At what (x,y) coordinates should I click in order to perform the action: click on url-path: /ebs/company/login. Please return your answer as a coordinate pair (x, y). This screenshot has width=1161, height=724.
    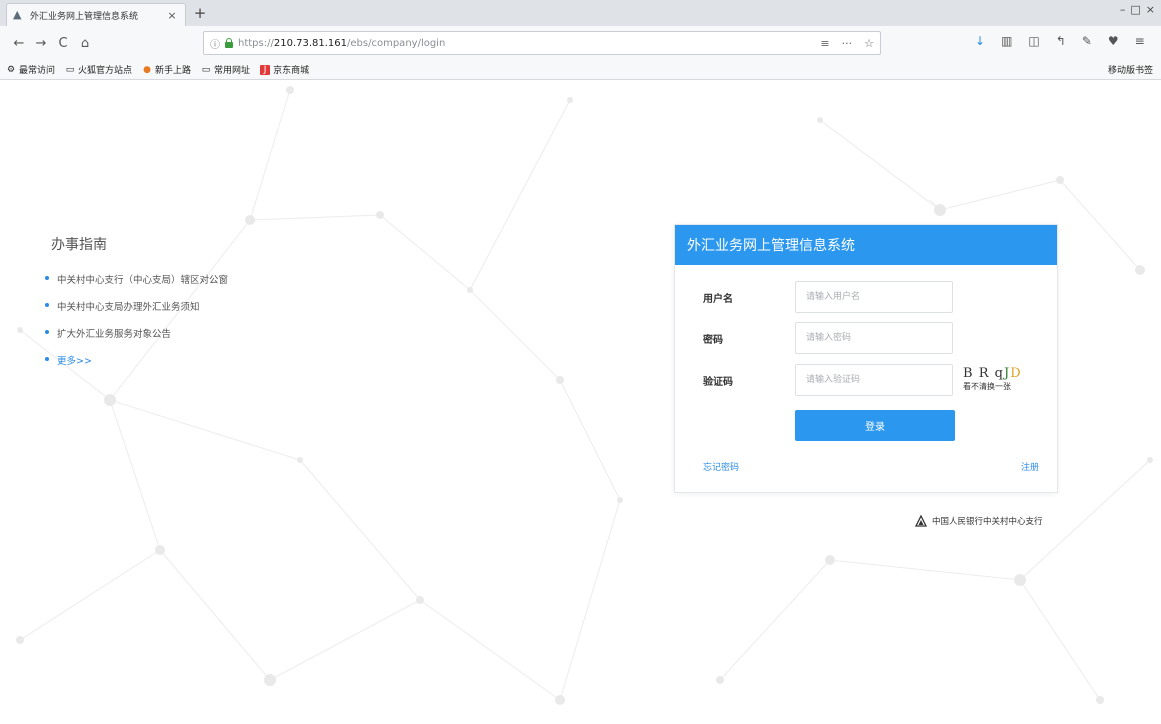
    Looking at the image, I should click on (396, 43).